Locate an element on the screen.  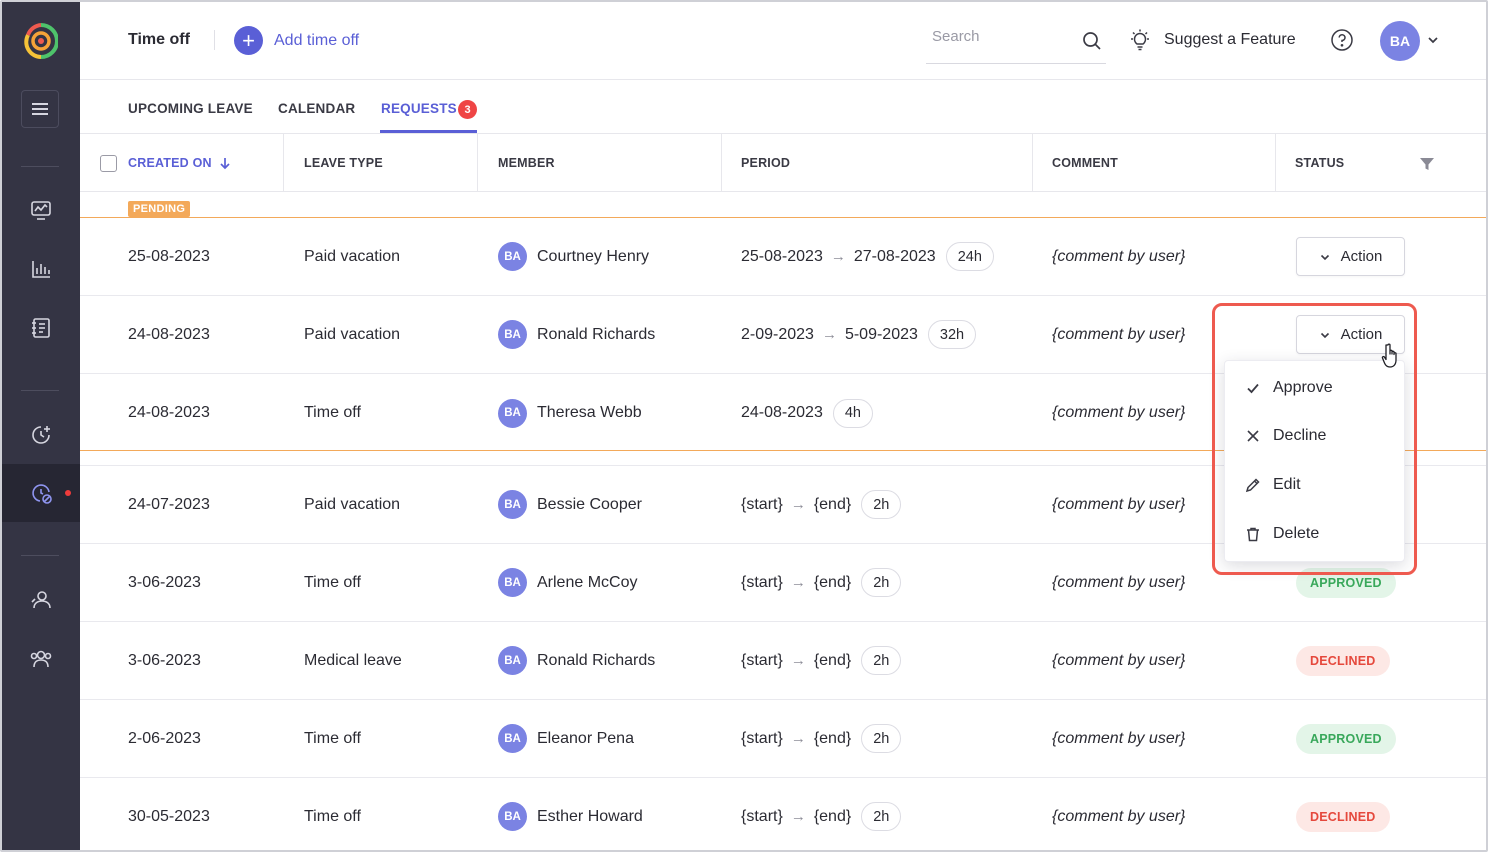
leave-type-cell: Time off is located at coordinates (332, 412).